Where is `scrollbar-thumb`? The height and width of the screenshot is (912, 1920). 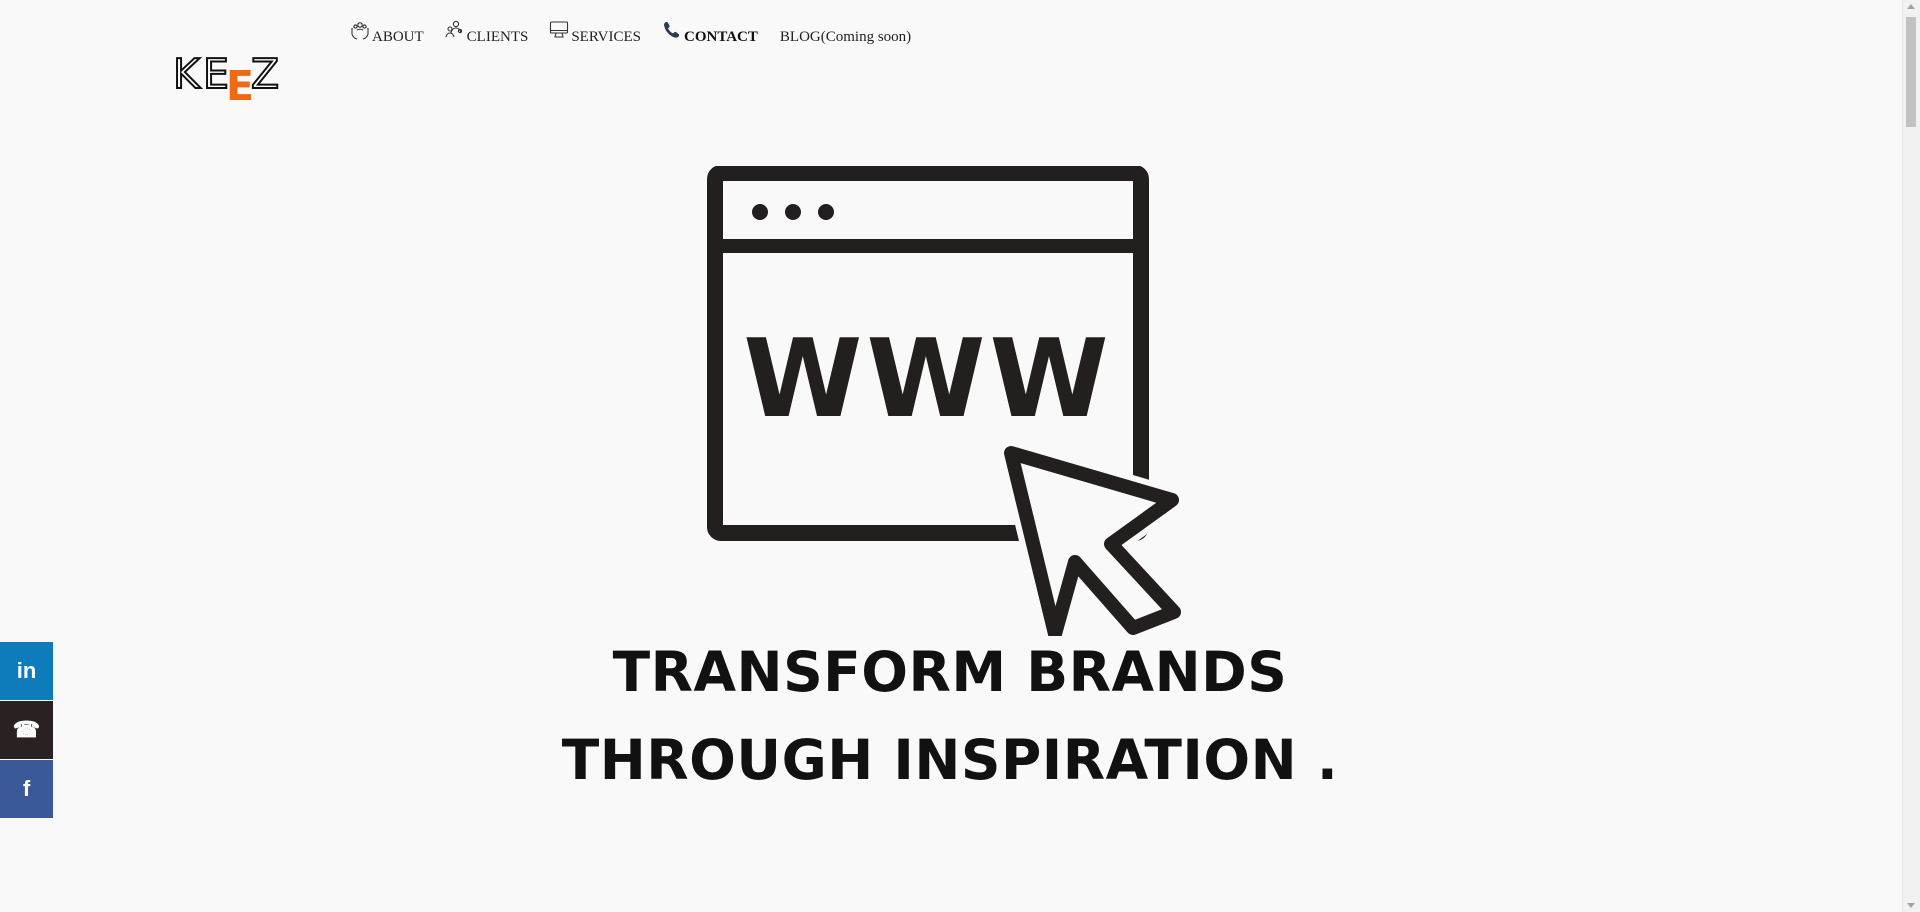
scrollbar-thumb is located at coordinates (1911, 72).